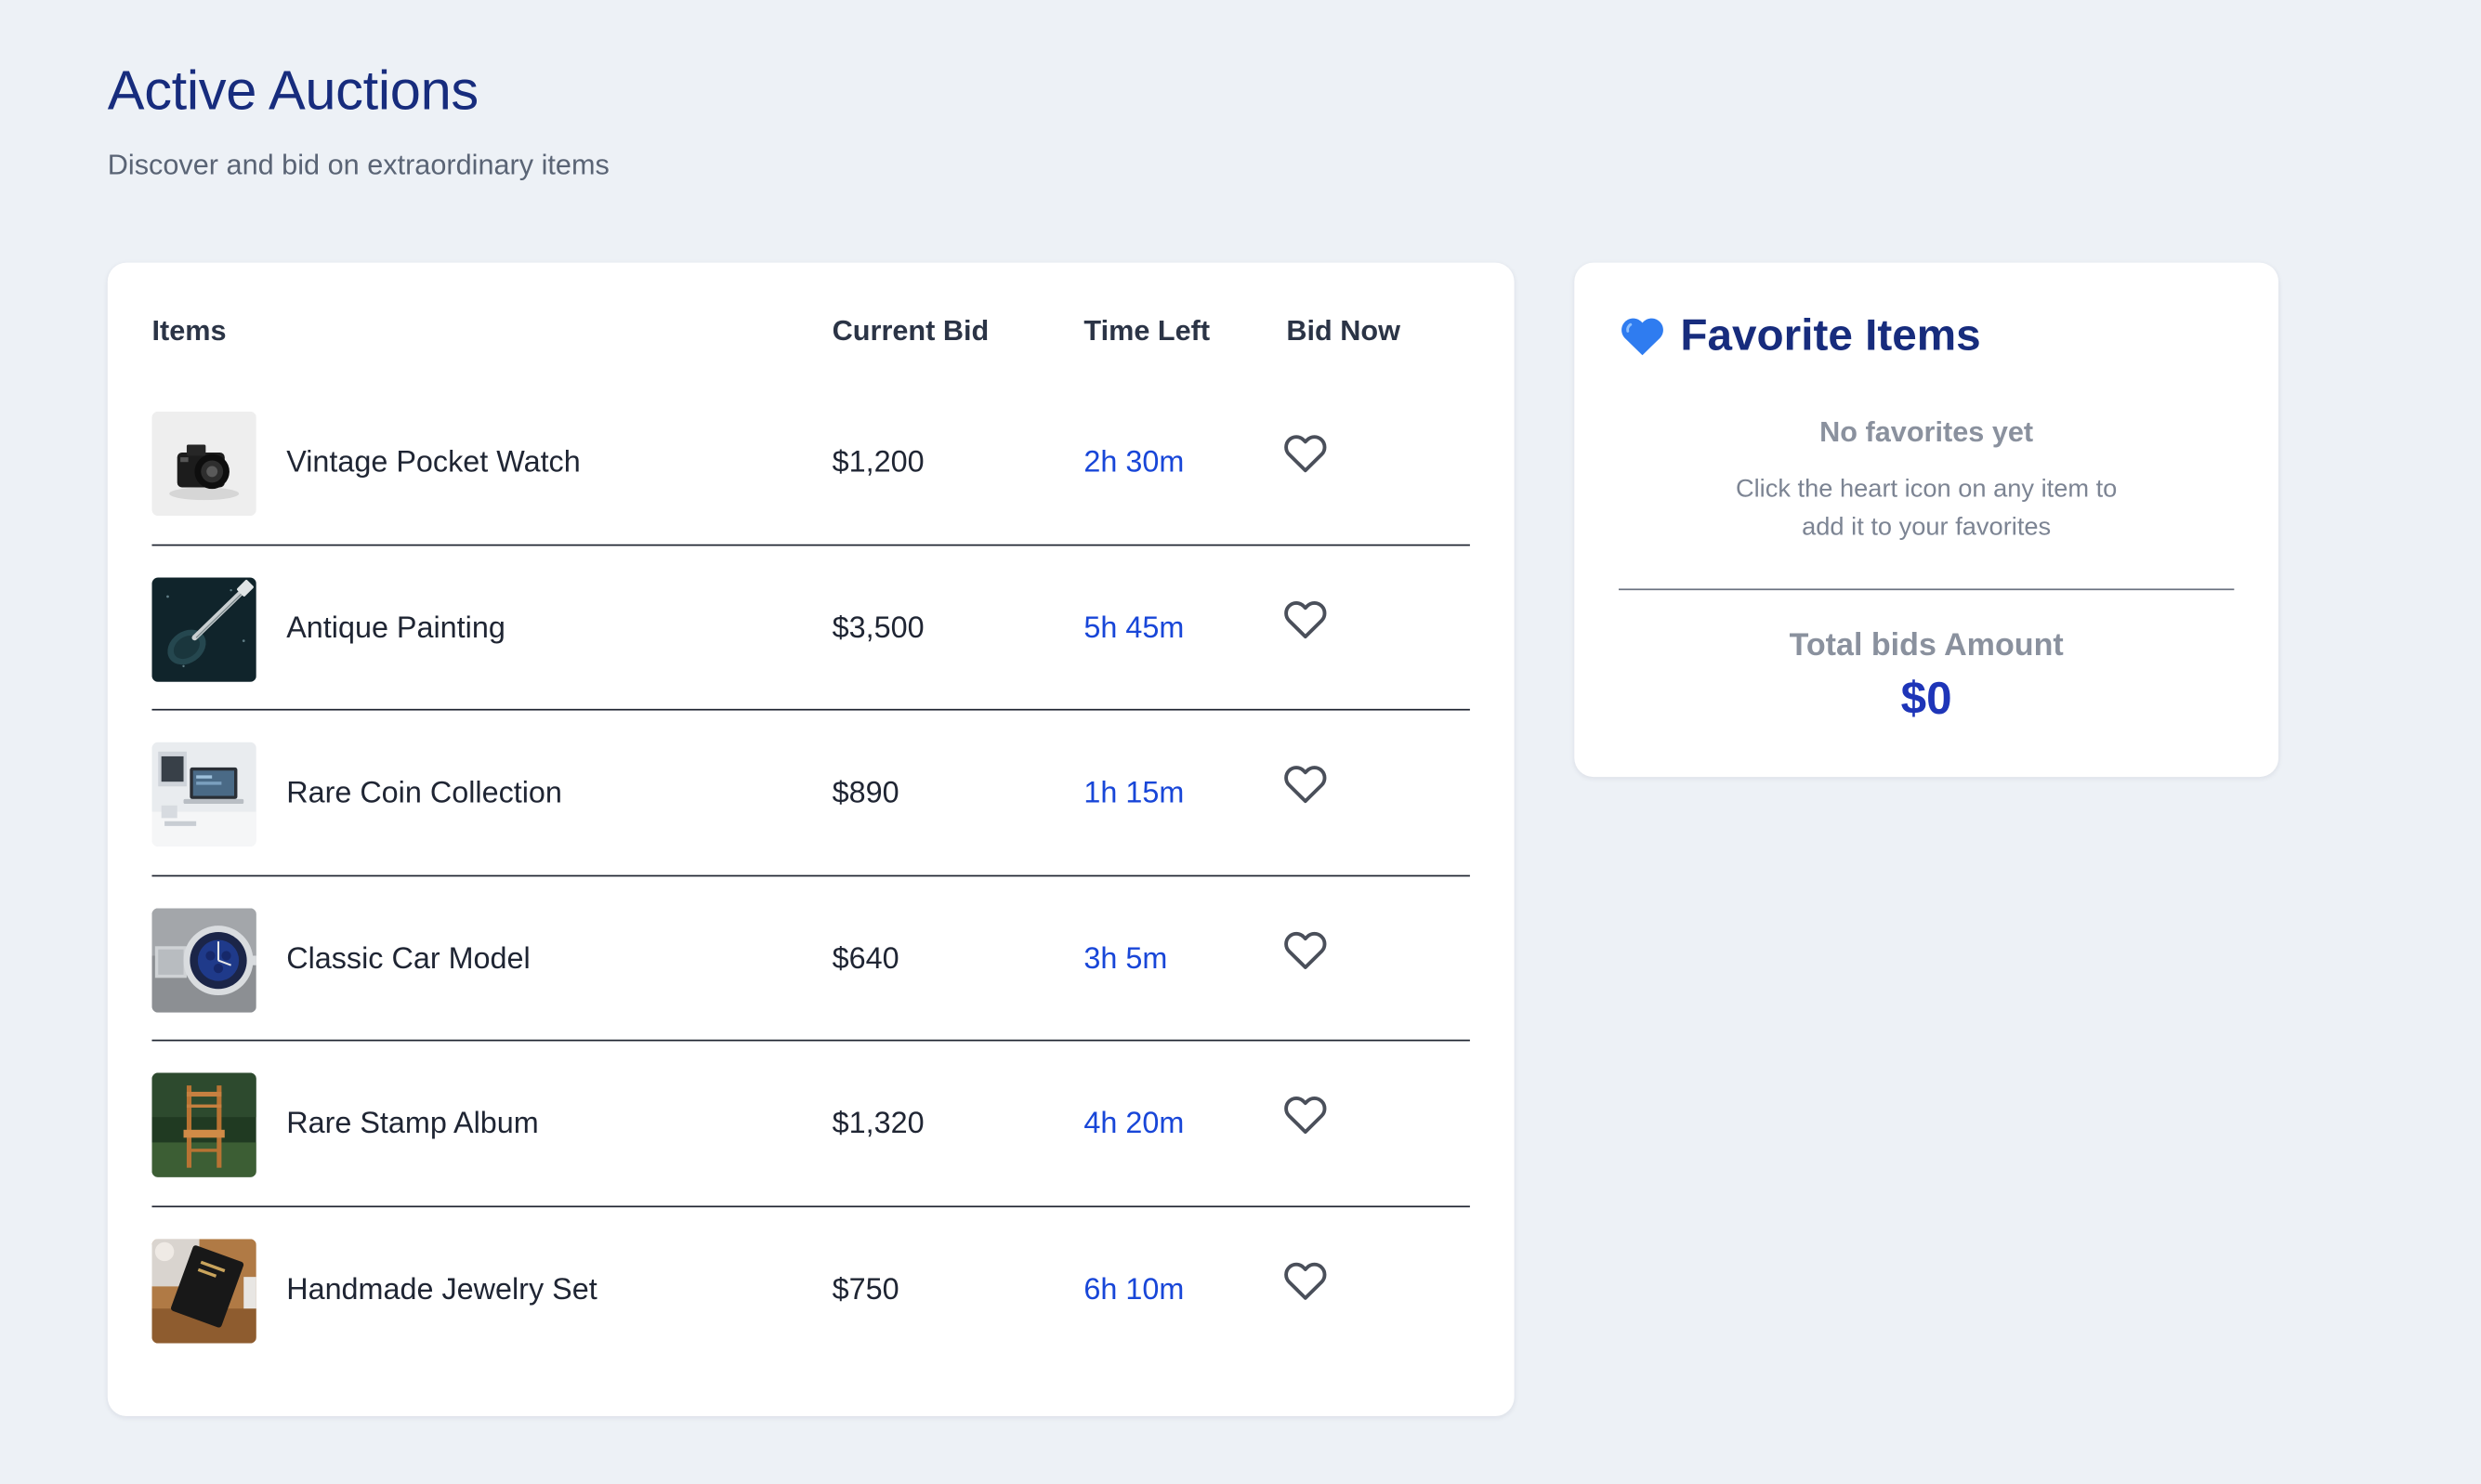  I want to click on current-bid: $640, so click(865, 959).